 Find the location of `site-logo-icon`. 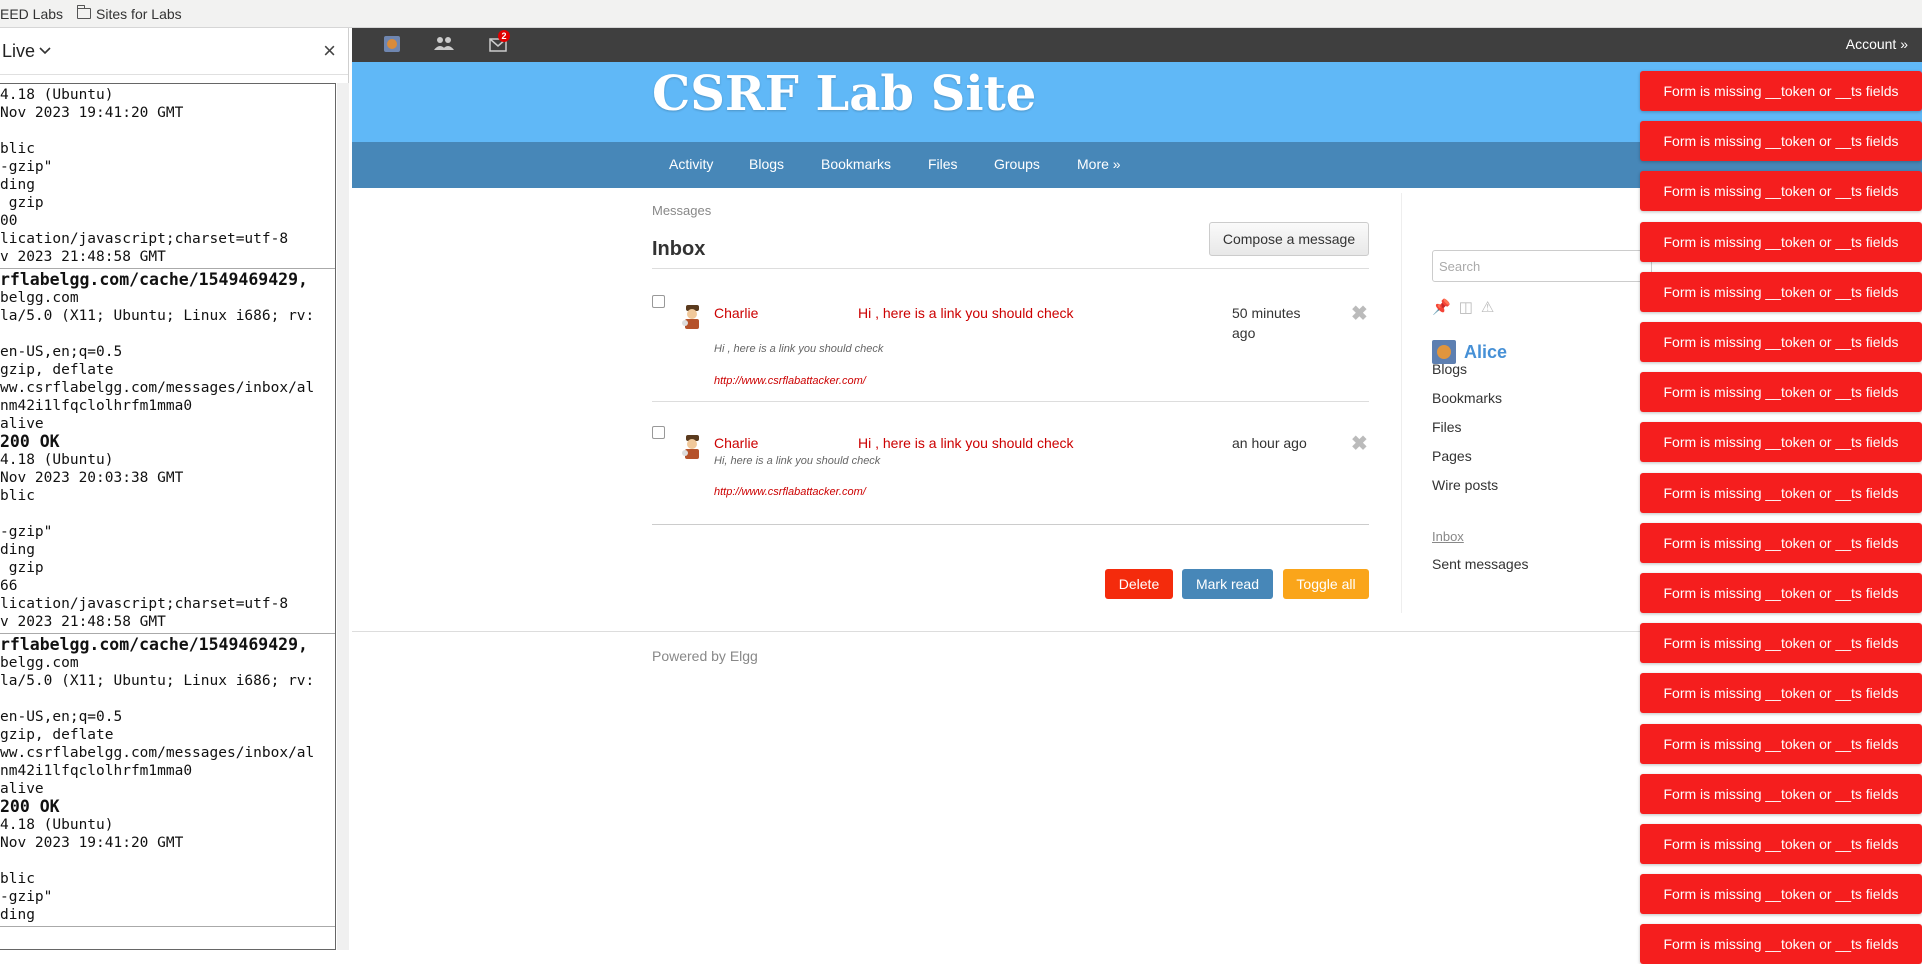

site-logo-icon is located at coordinates (392, 45).